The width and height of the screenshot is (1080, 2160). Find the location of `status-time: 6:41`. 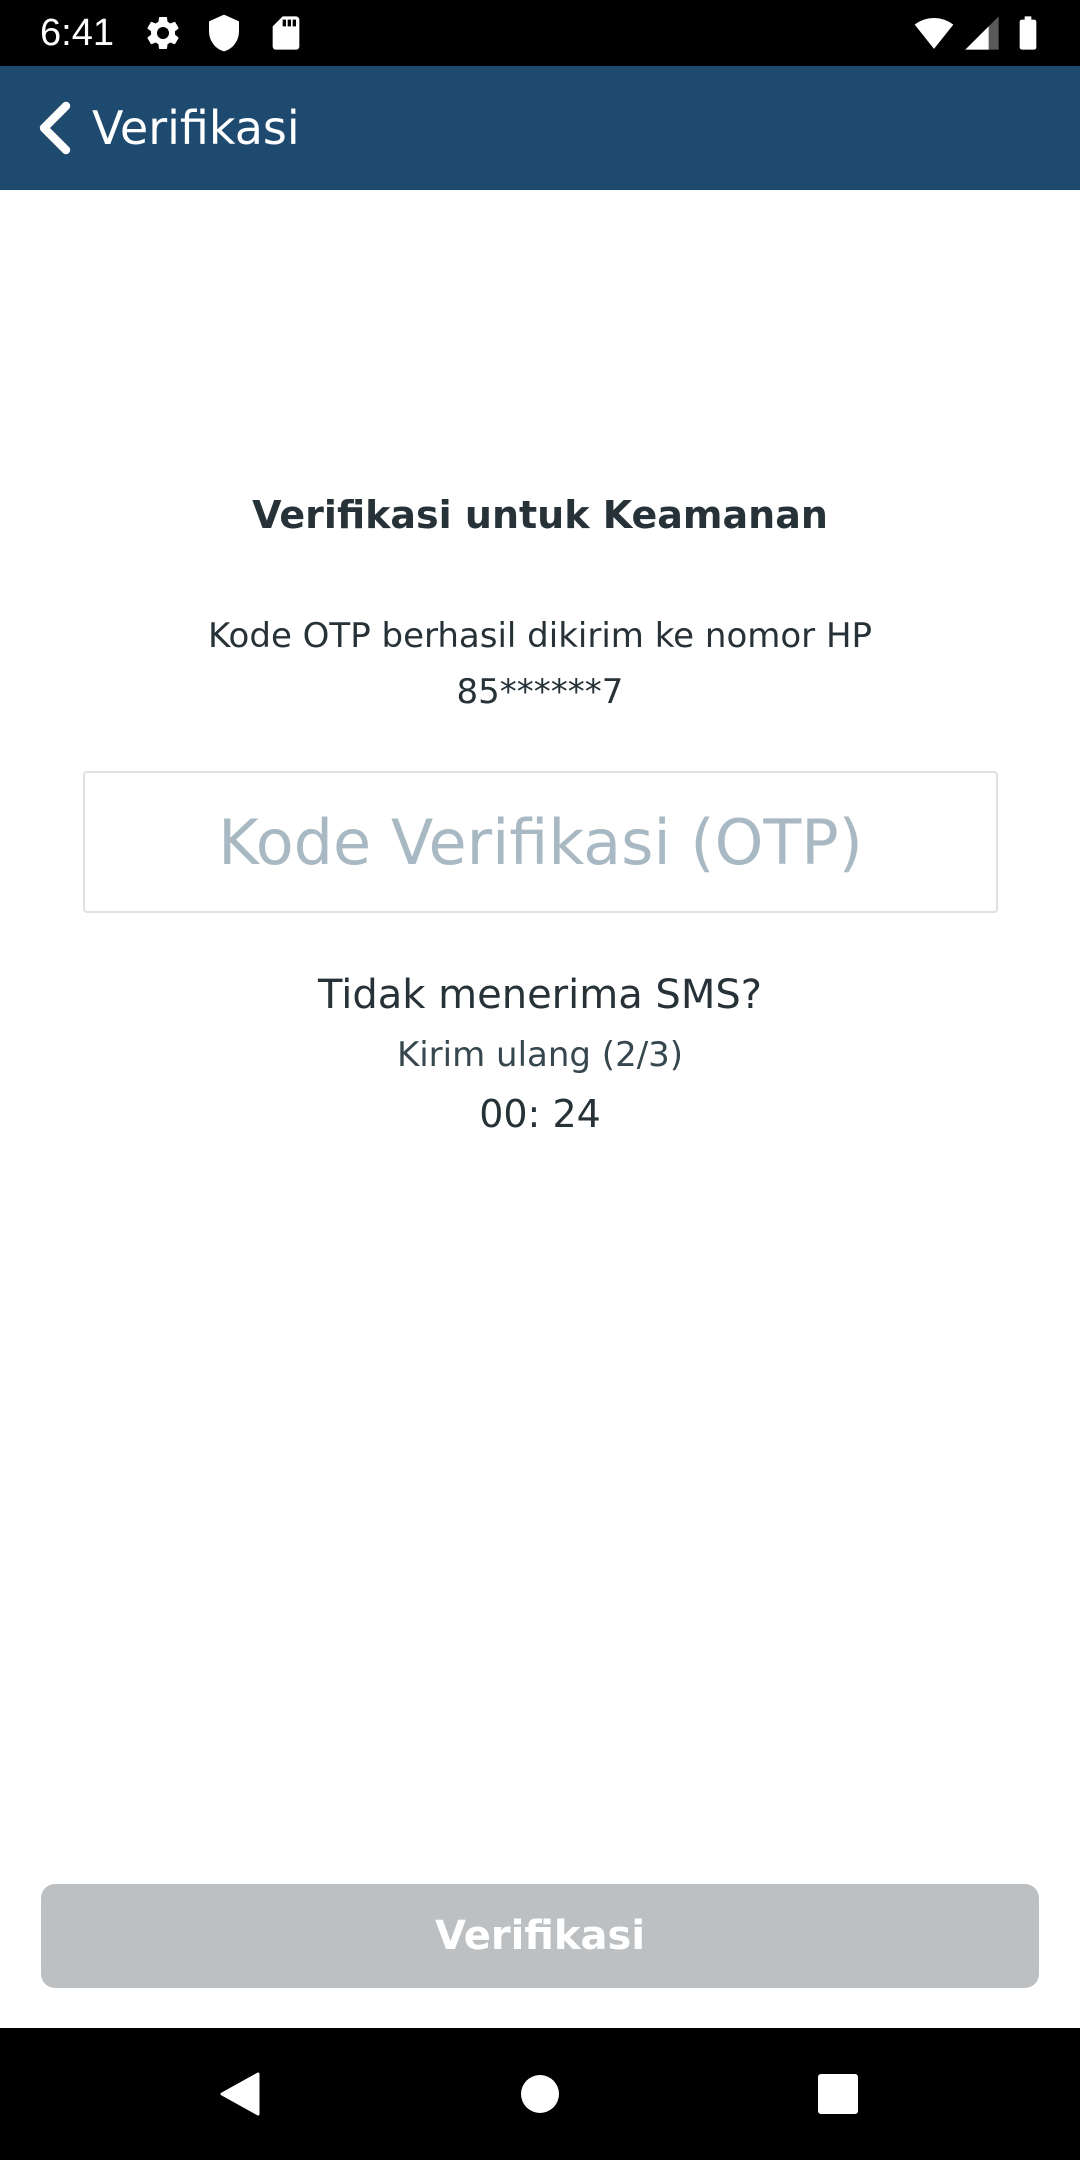

status-time: 6:41 is located at coordinates (77, 33).